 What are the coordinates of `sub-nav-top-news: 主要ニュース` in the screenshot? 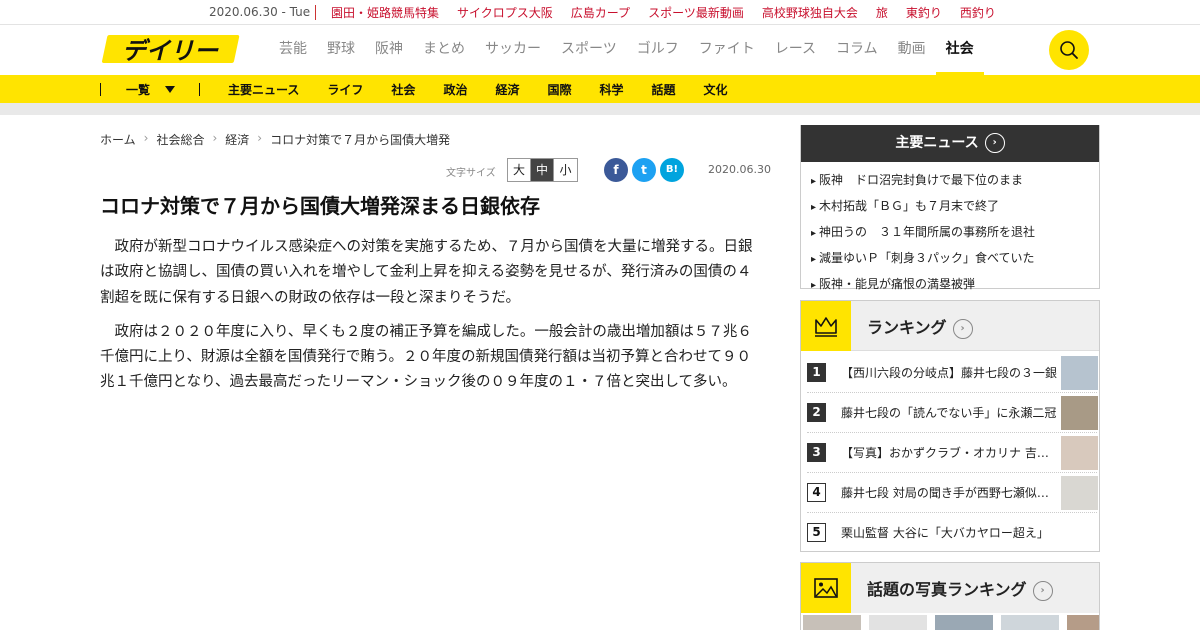 It's located at (263, 89).